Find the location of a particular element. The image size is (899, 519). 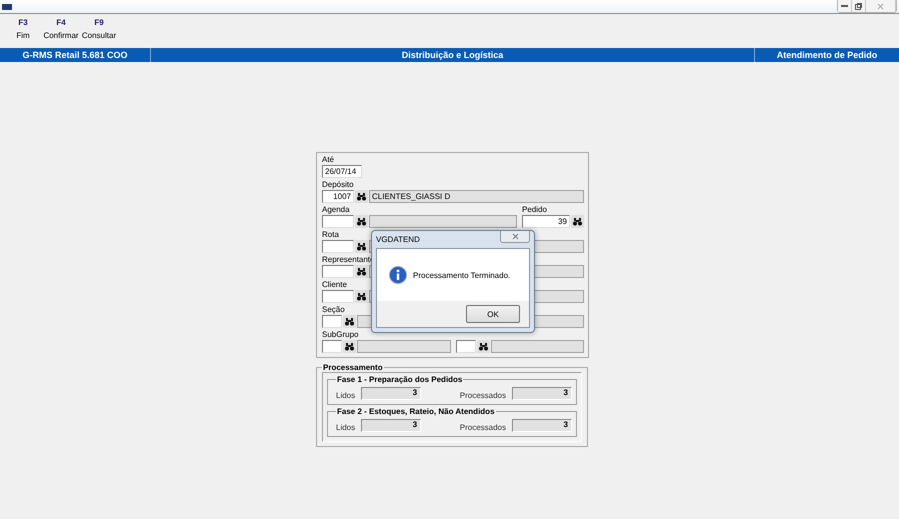

header-title: Atendimento de Pedido is located at coordinates (827, 55).